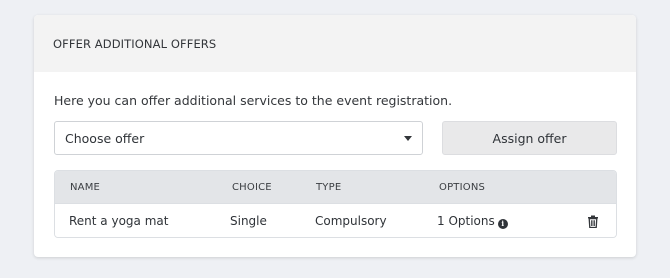  I want to click on row-options: 1 Options i, so click(472, 221).